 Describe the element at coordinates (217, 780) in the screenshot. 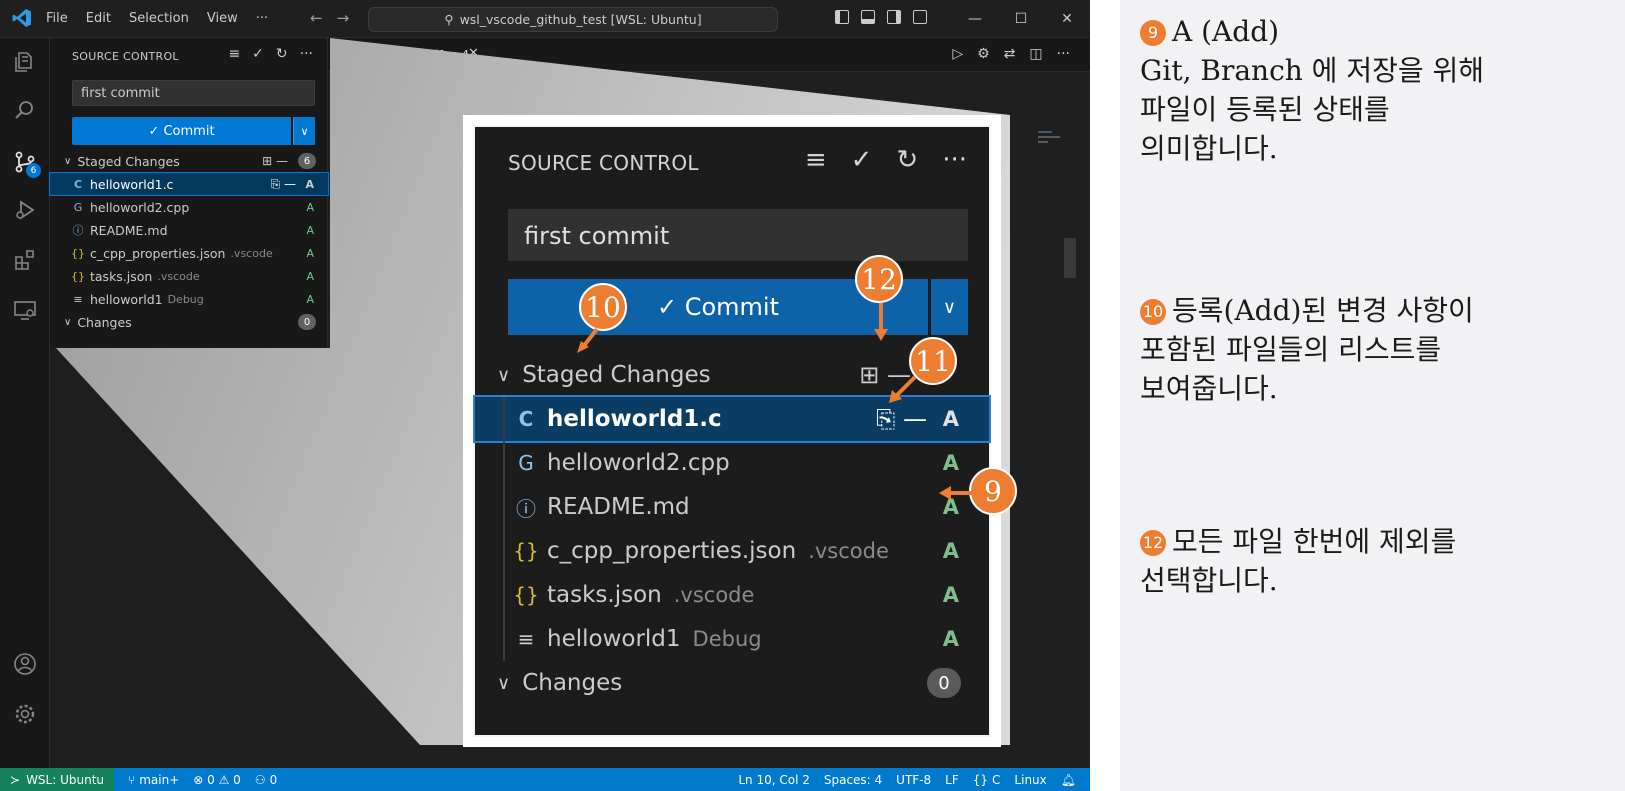

I see `problems-status: ⊗ 0 ⚠ 0` at that location.